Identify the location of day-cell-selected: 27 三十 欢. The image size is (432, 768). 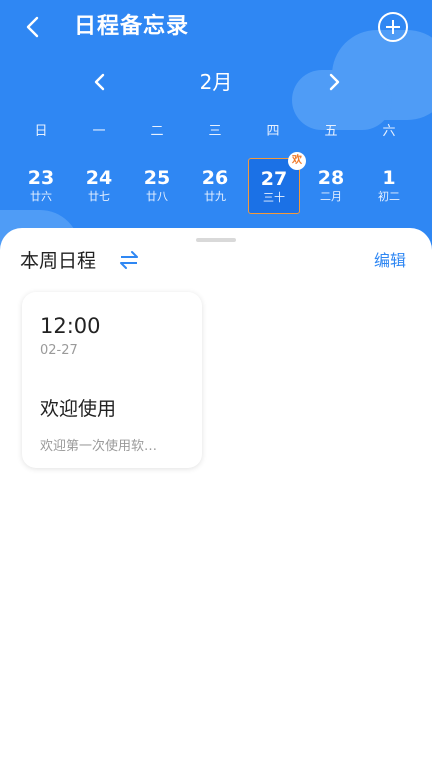
(277, 183).